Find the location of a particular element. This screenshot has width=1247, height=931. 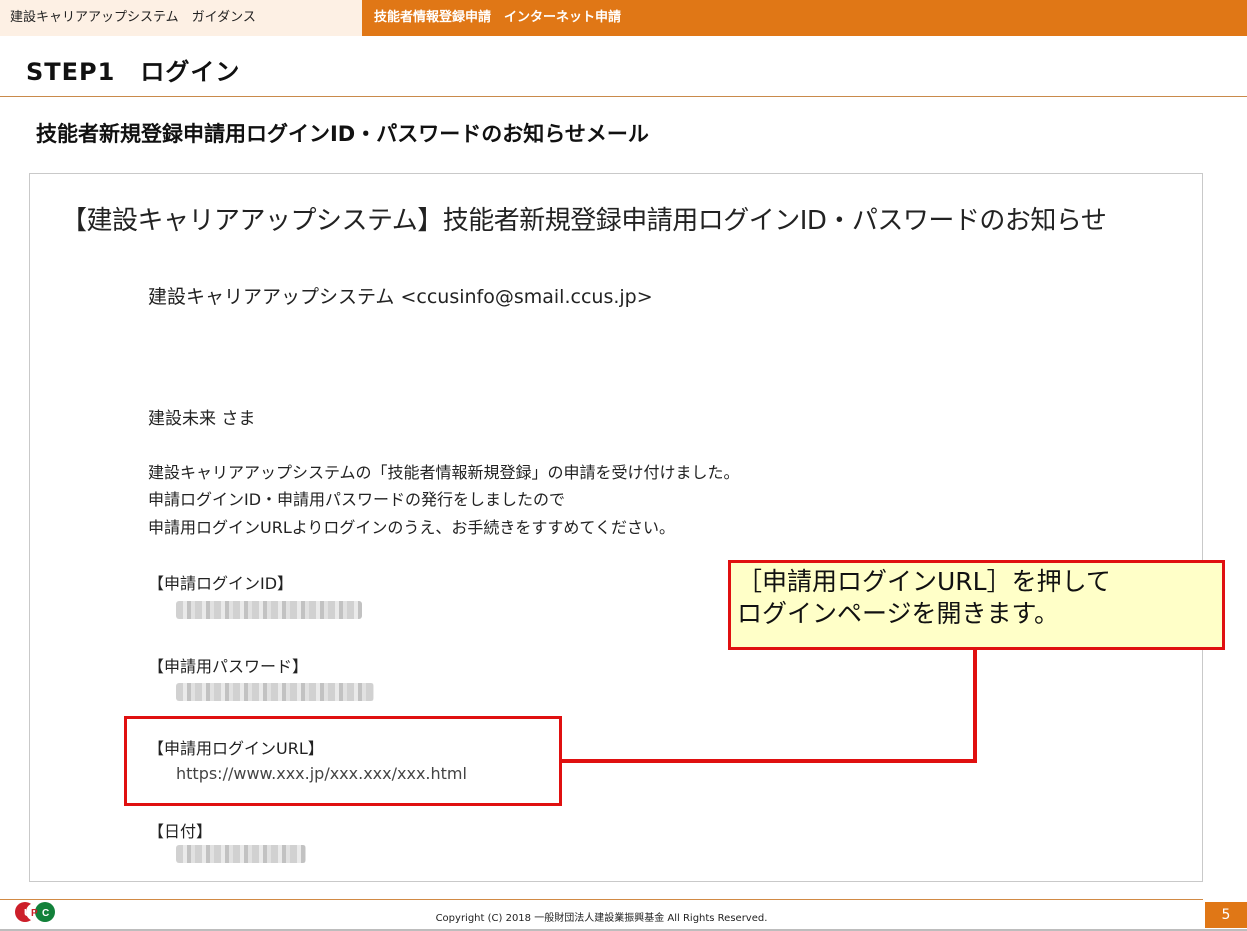

page-number: 5 is located at coordinates (1226, 915).